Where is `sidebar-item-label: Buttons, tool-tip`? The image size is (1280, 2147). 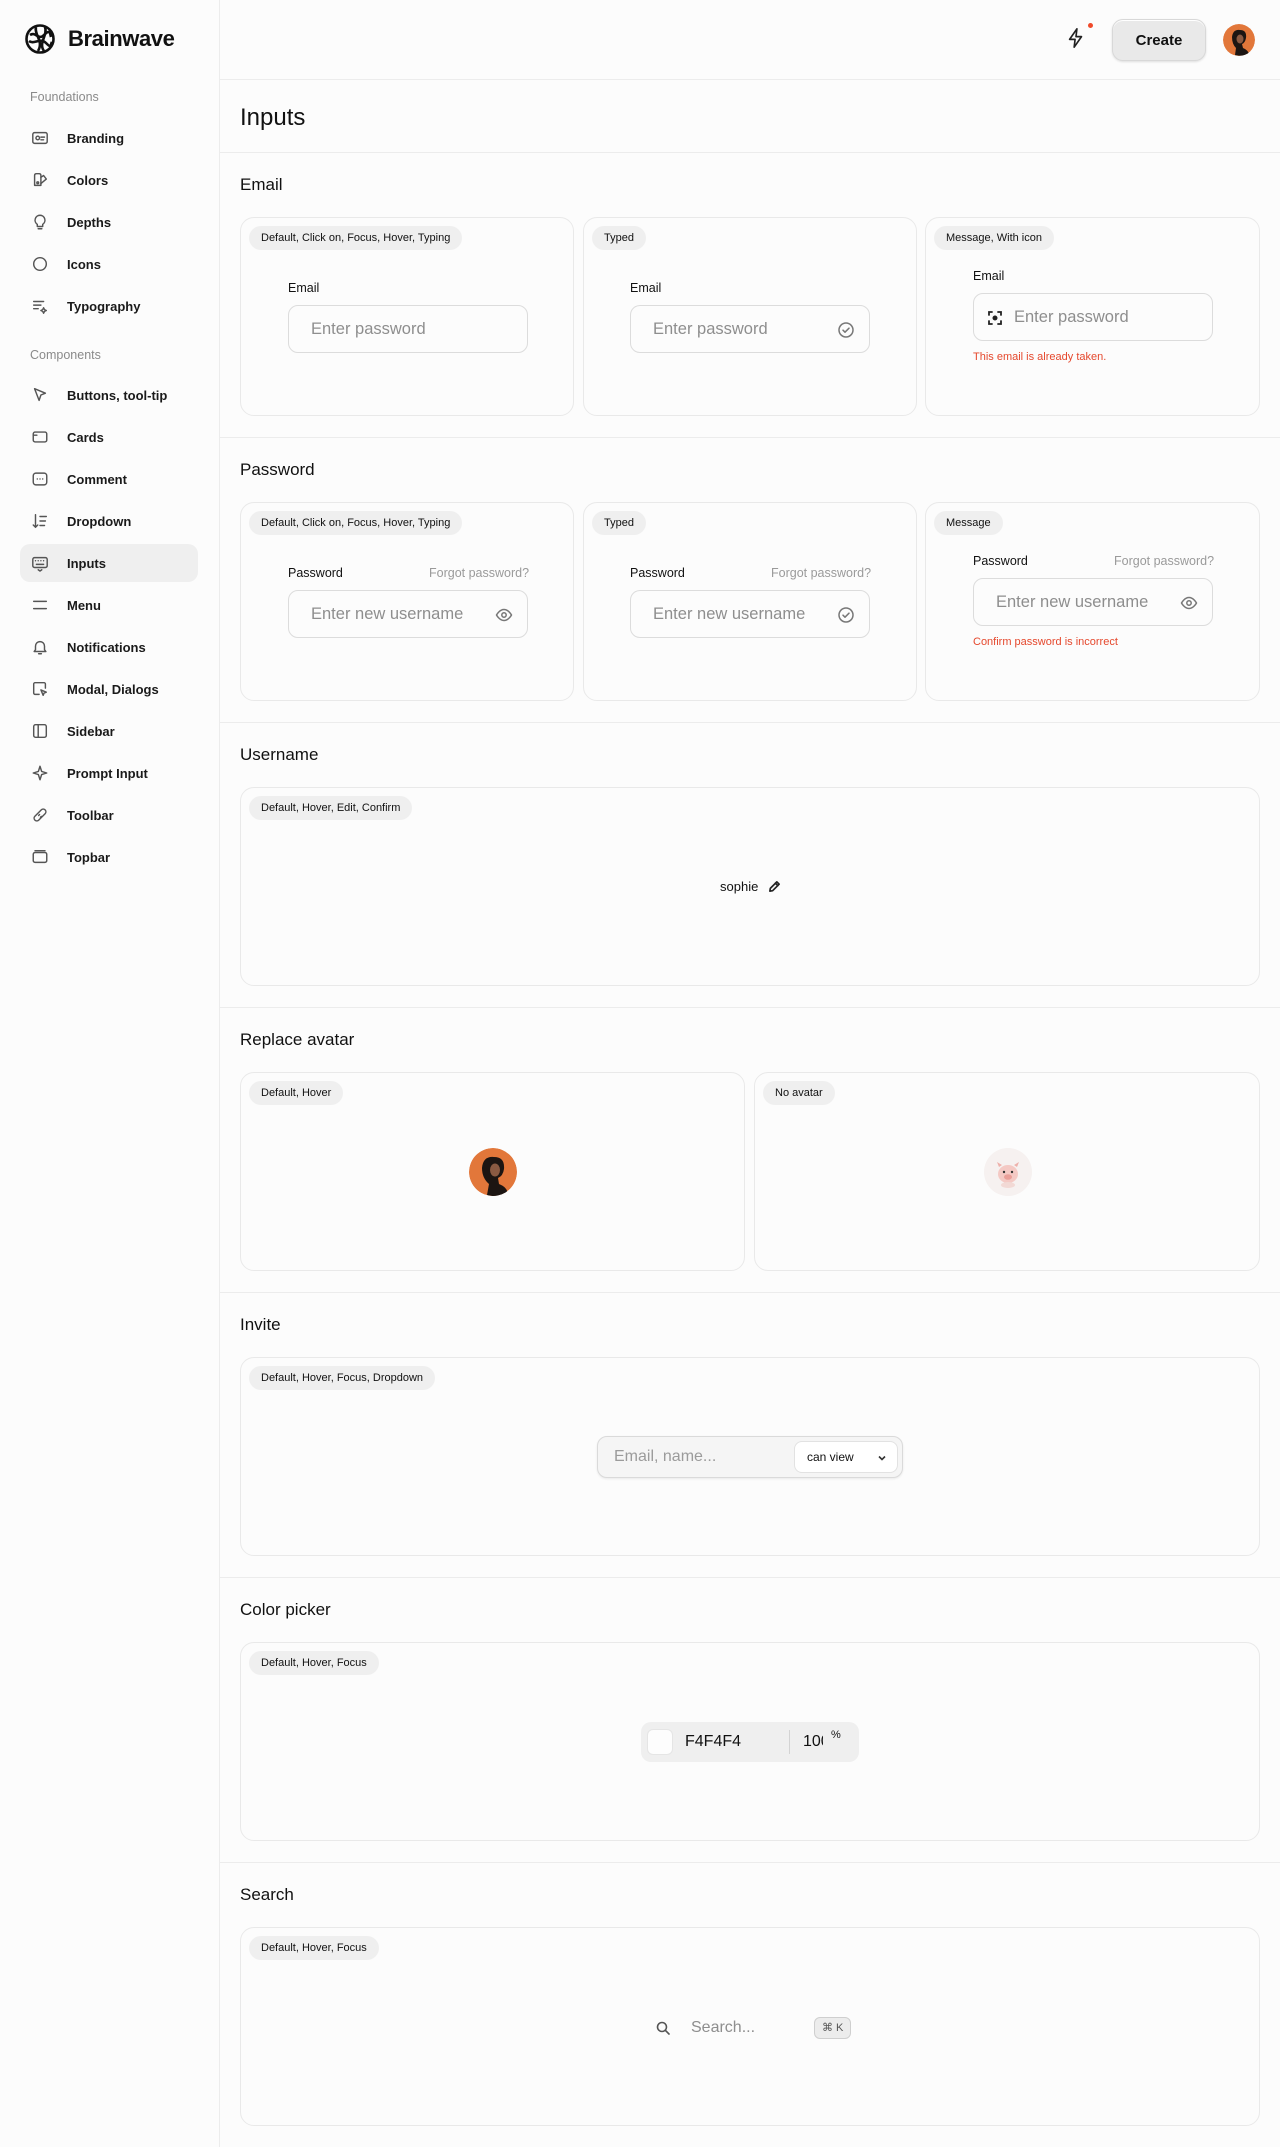 sidebar-item-label: Buttons, tool-tip is located at coordinates (117, 395).